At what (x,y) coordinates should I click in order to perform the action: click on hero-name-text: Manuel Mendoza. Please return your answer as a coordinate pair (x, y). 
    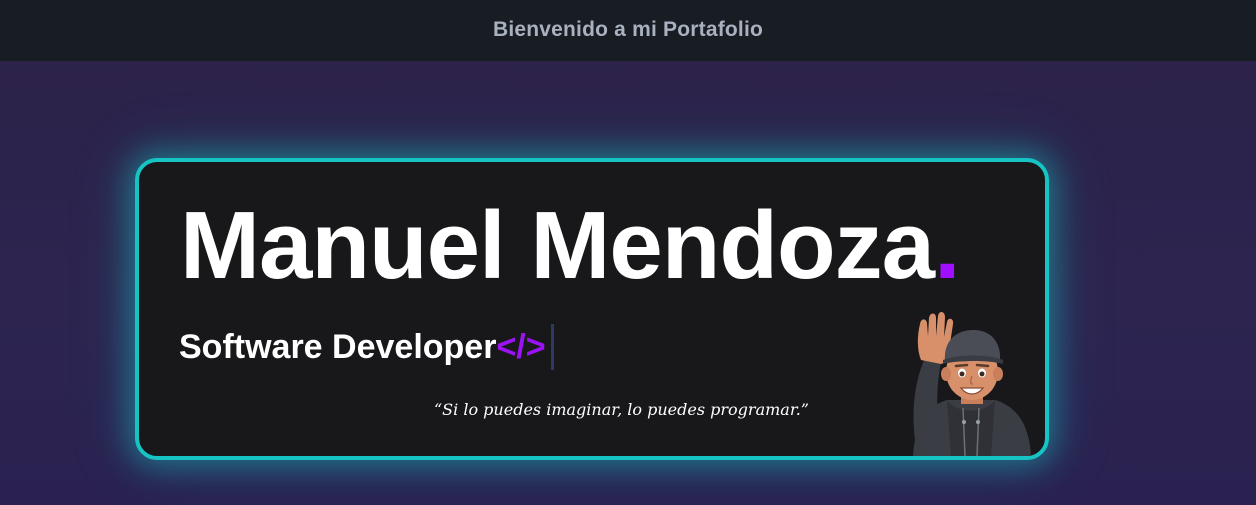
    Looking at the image, I should click on (557, 245).